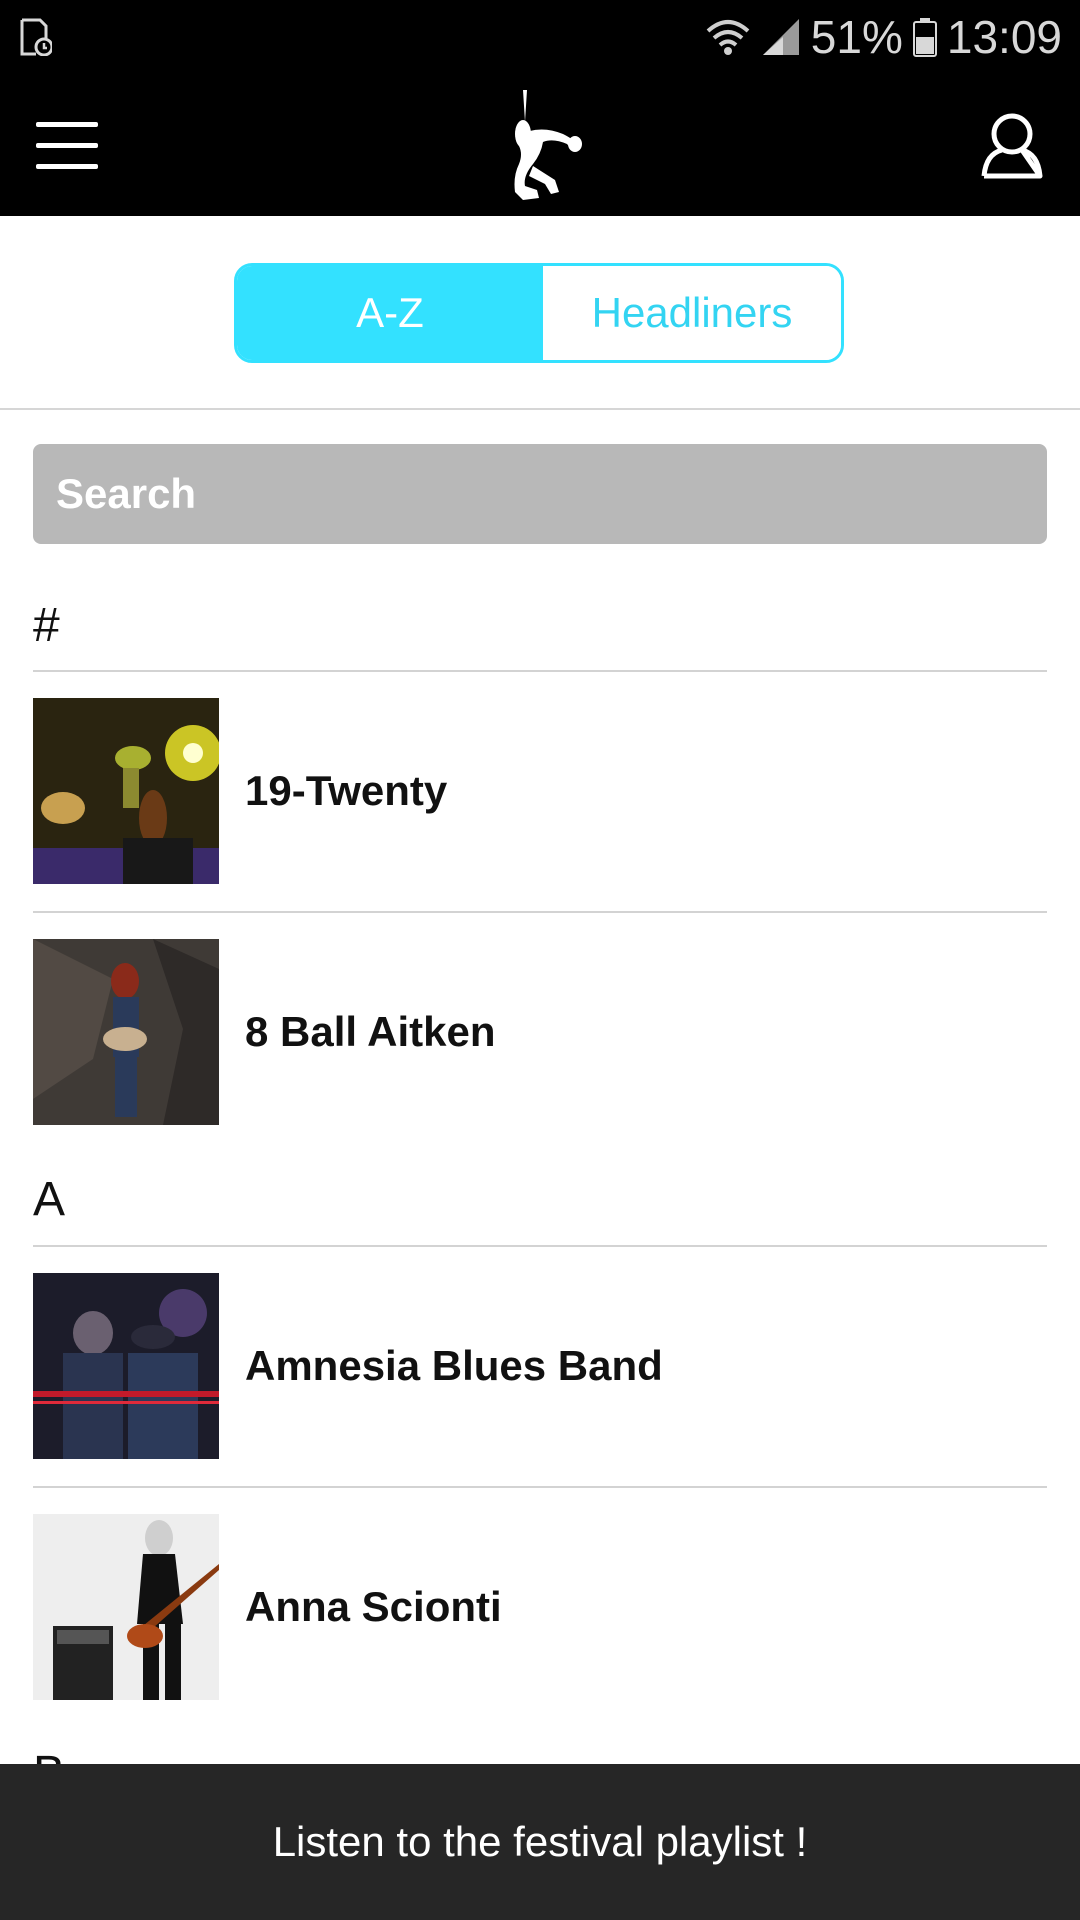  Describe the element at coordinates (540, 791) in the screenshot. I see `artist-row-19-twenty: 19-Twenty` at that location.